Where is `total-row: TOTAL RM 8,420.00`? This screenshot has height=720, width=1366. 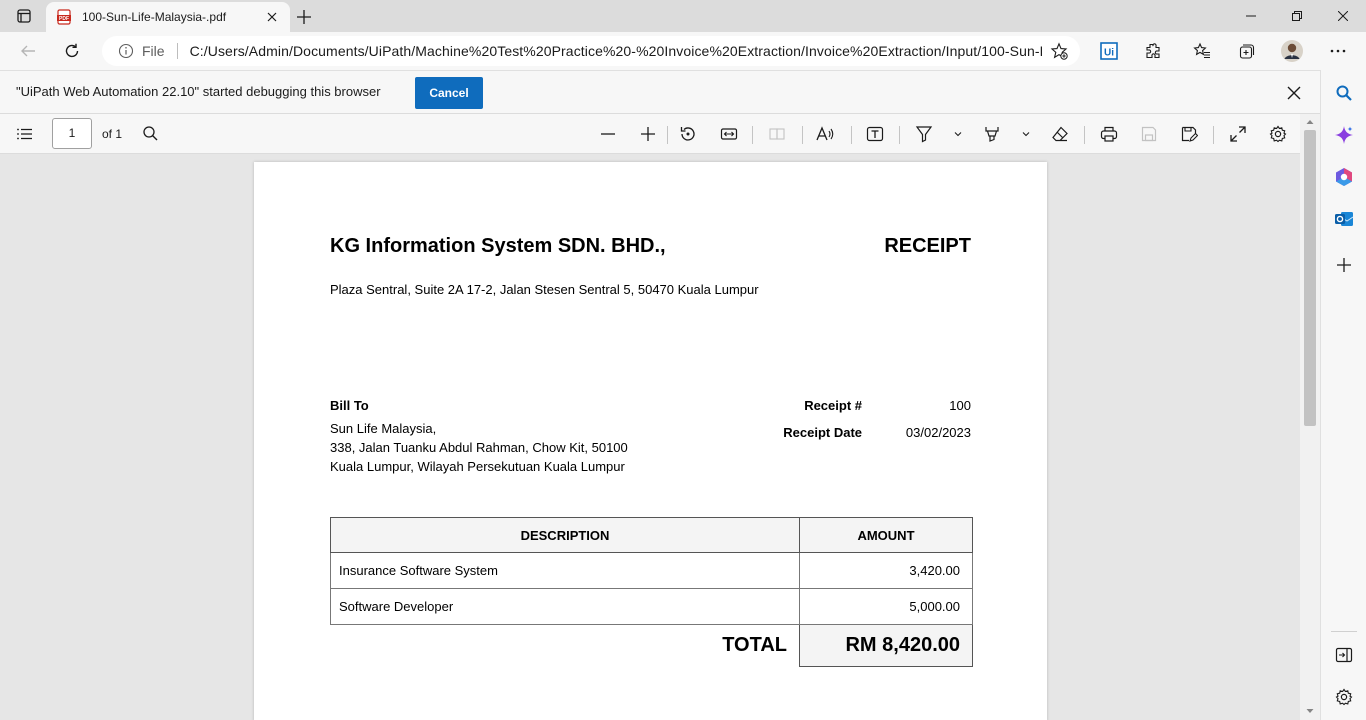
total-row: TOTAL RM 8,420.00 is located at coordinates (652, 645).